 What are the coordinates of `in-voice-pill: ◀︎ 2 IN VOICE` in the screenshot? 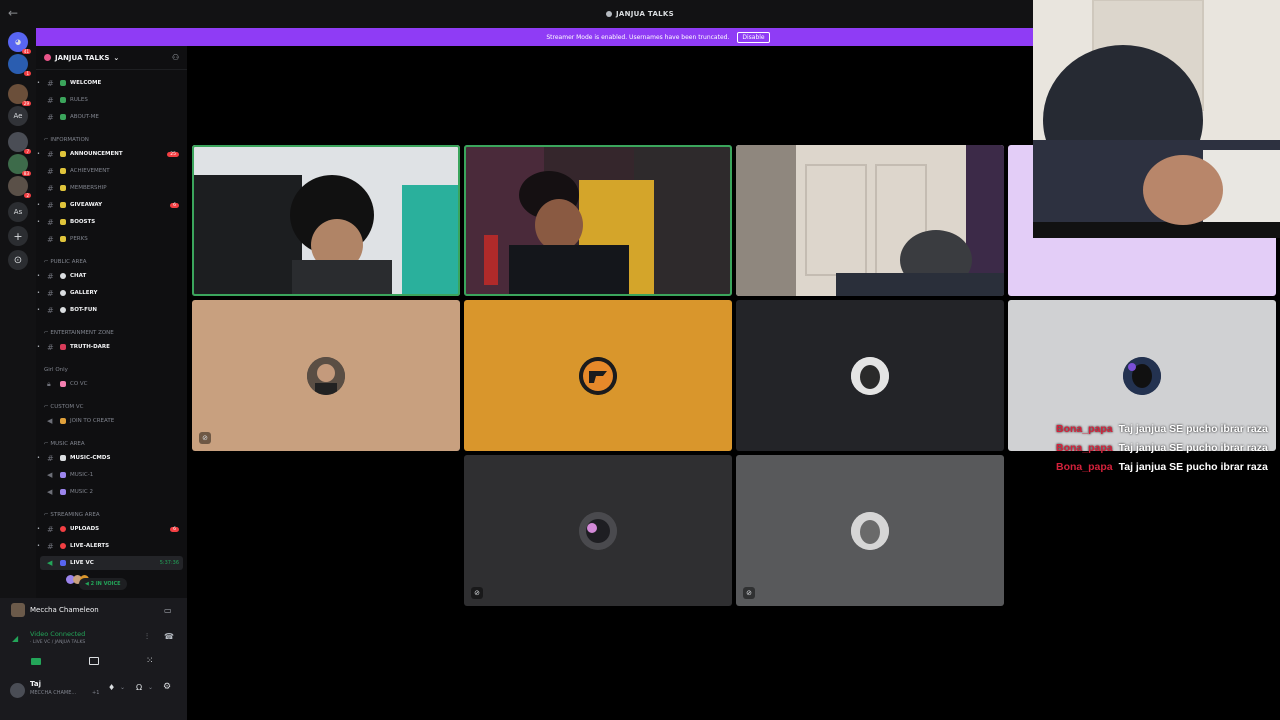 It's located at (103, 584).